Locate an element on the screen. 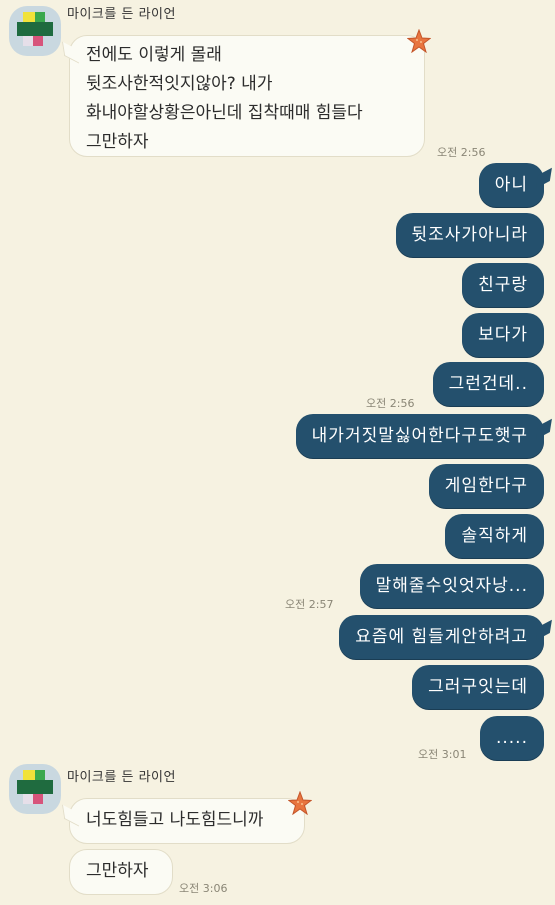 This screenshot has height=905, width=555. message-timestamp: 오전 2:57 is located at coordinates (309, 604).